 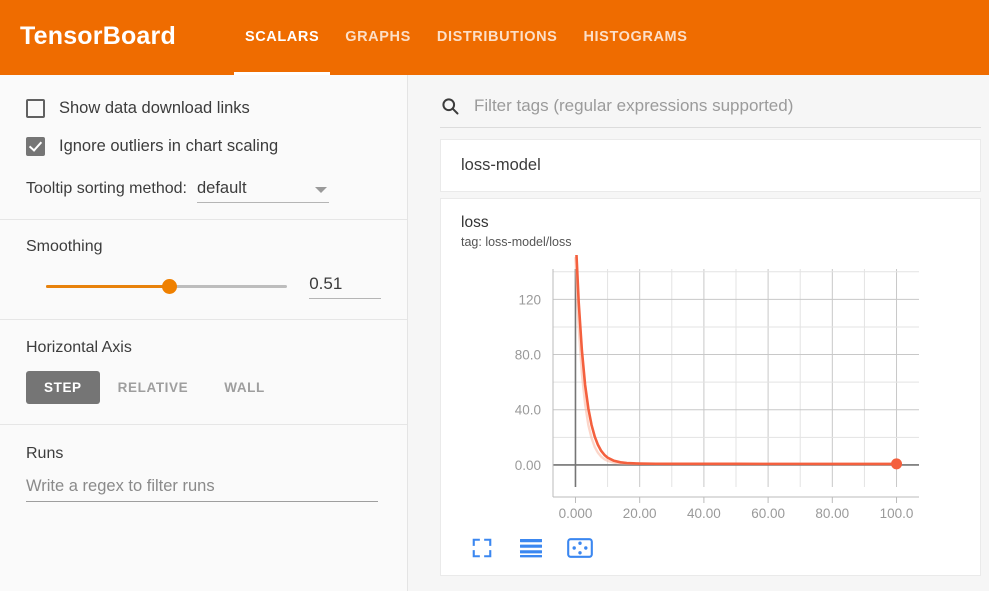 I want to click on smoothing-title: Smoothing, so click(x=64, y=246).